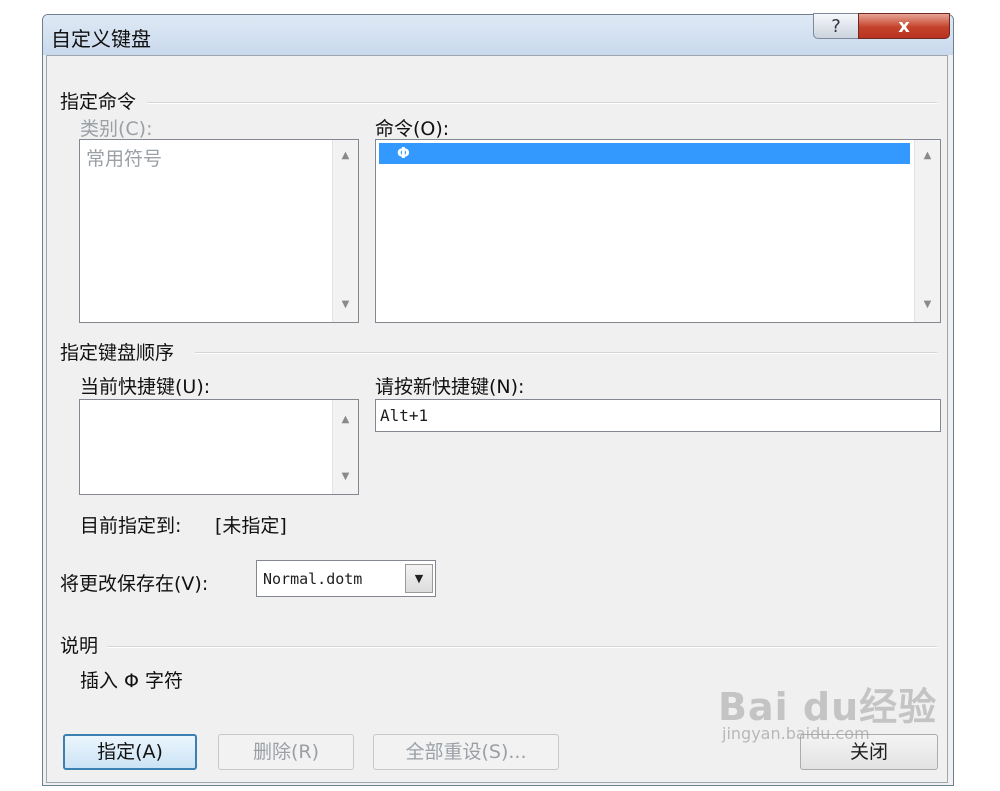 This screenshot has width=1000, height=791. Describe the element at coordinates (251, 526) in the screenshot. I see `currently-assigned-value: [未指定]` at that location.